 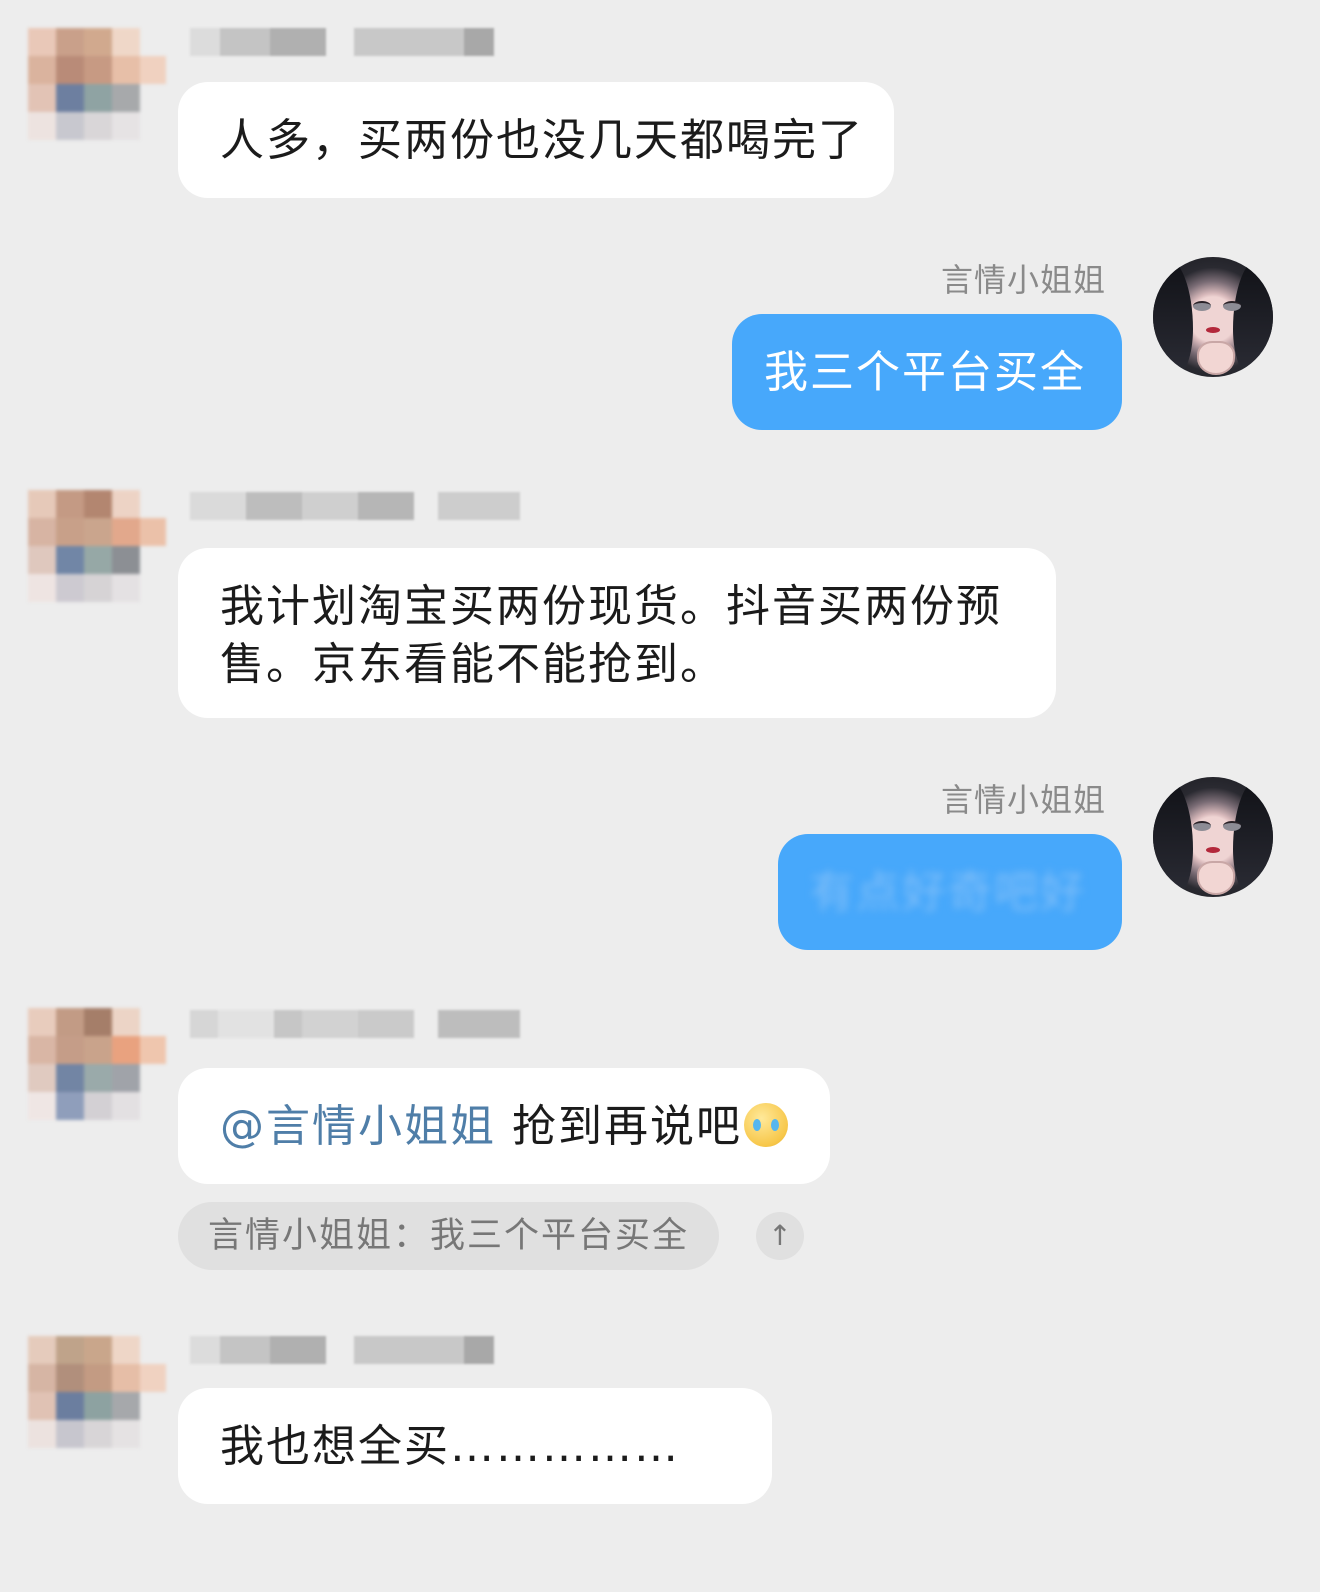 I want to click on quote-author: 言情小姐姐, so click(x=301, y=1236).